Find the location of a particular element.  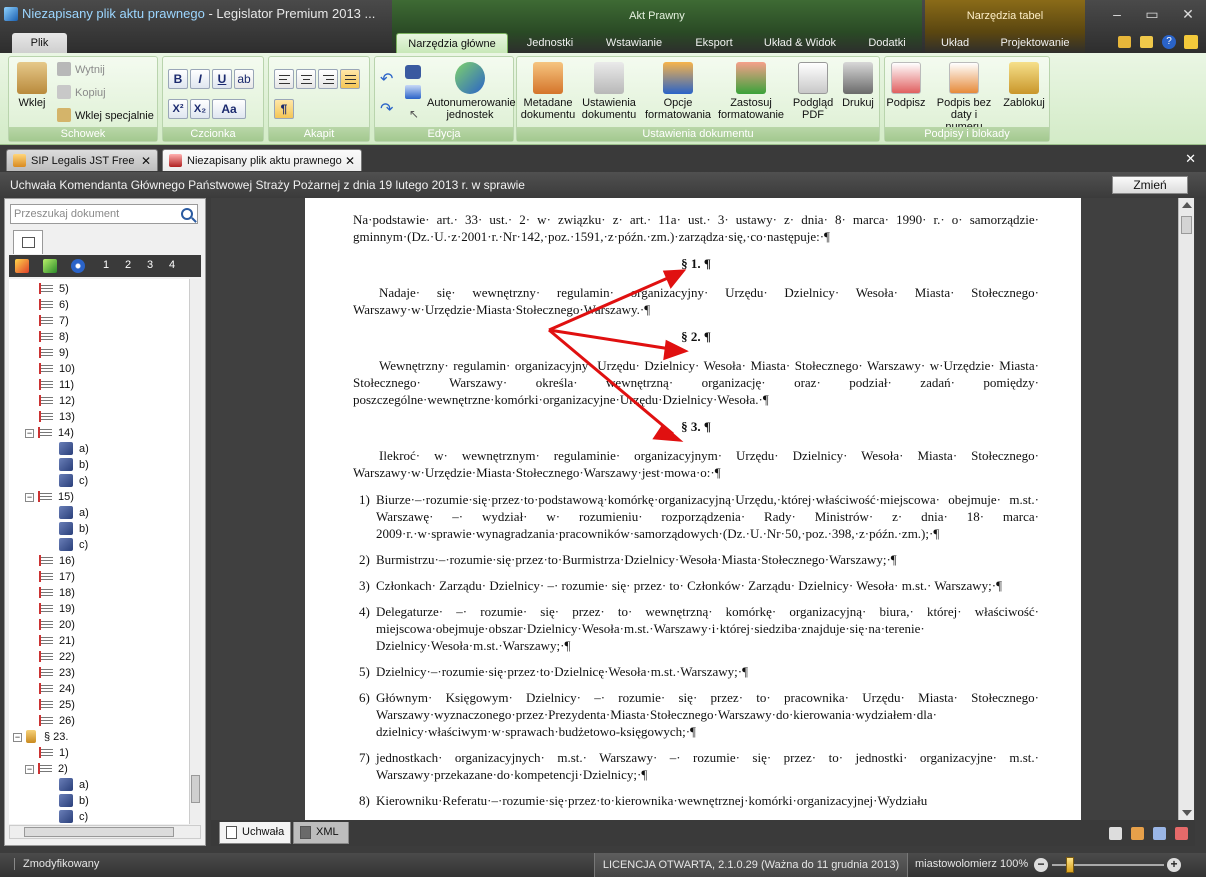

sync-icon is located at coordinates (78, 266).